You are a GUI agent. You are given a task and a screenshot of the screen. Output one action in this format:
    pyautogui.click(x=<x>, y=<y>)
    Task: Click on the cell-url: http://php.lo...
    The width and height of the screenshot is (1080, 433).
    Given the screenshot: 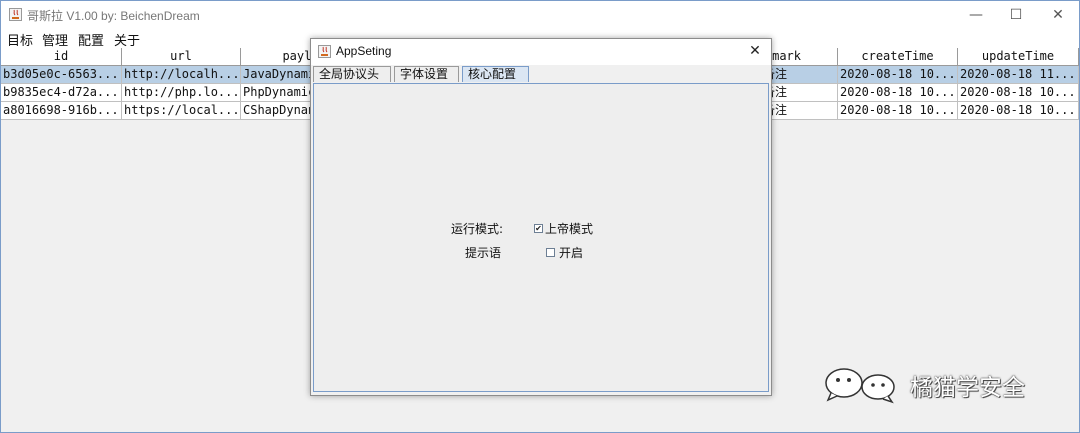 What is the action you would take?
    pyautogui.click(x=181, y=93)
    